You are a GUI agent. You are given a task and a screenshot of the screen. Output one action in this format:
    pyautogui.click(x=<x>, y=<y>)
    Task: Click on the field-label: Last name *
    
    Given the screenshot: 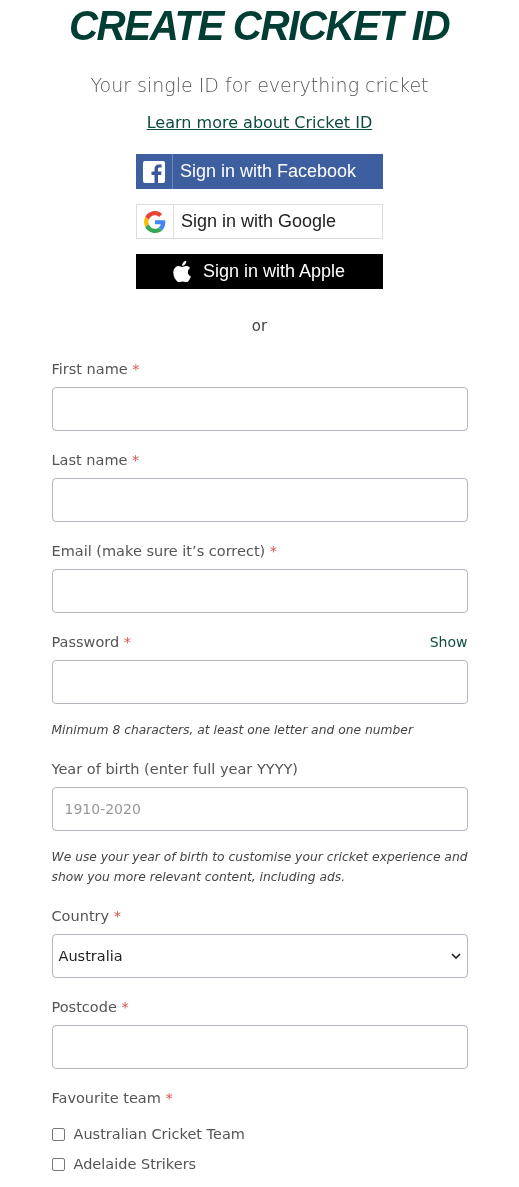 What is the action you would take?
    pyautogui.click(x=95, y=460)
    